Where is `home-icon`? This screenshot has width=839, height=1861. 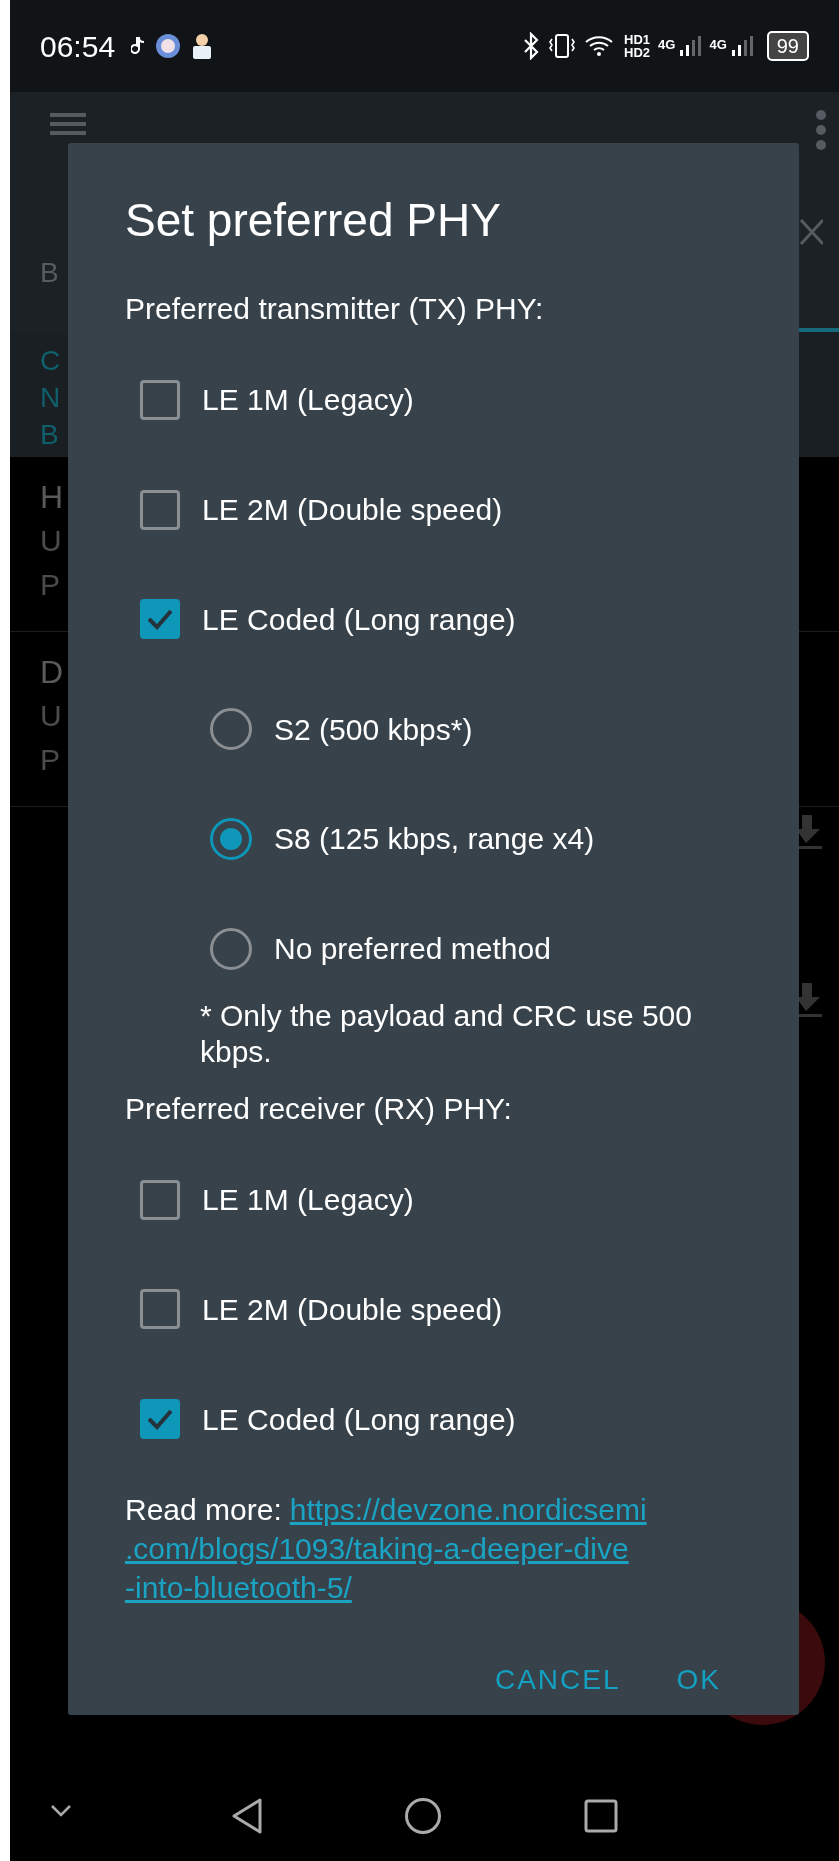 home-icon is located at coordinates (423, 1816).